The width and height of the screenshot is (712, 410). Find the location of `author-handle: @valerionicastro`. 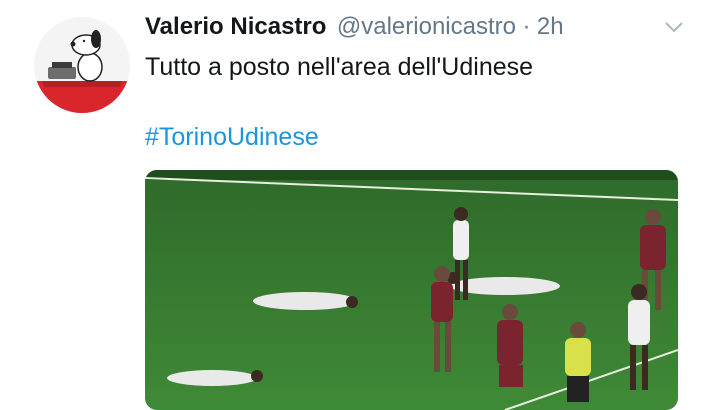

author-handle: @valerionicastro is located at coordinates (426, 26).